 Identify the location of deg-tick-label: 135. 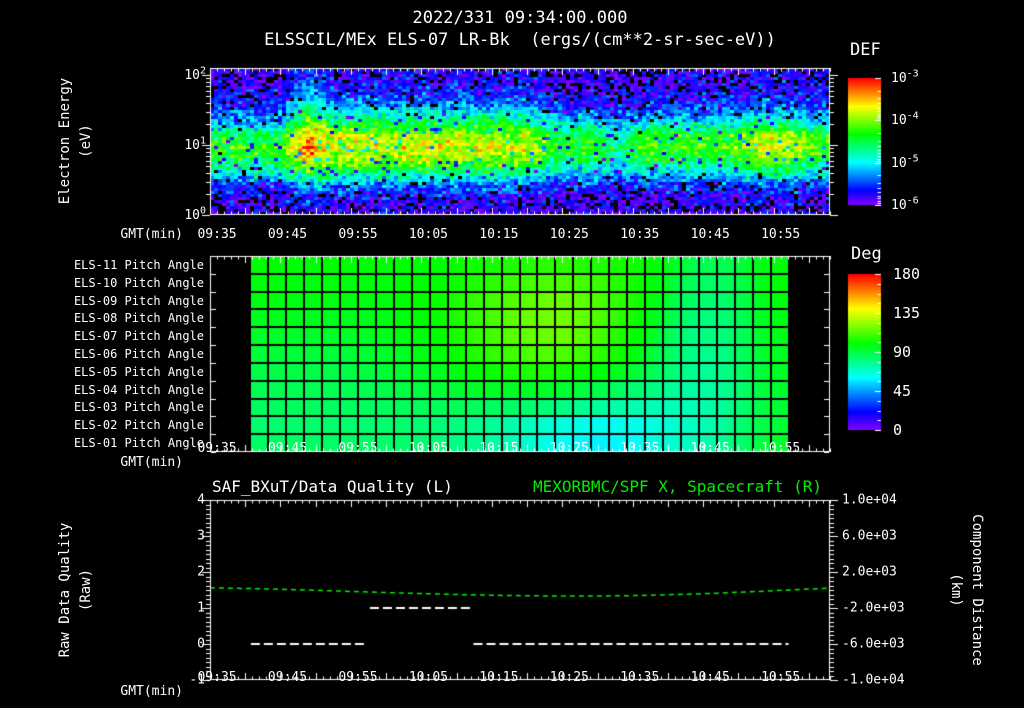
(907, 313).